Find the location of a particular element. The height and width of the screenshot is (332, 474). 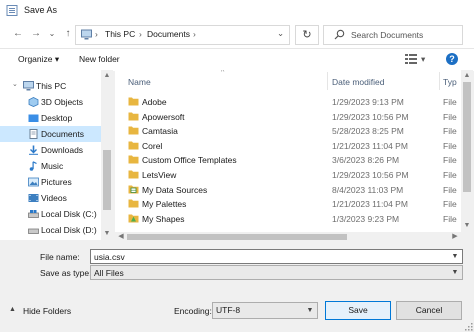

file-name-value: usia.csv is located at coordinates (109, 257).